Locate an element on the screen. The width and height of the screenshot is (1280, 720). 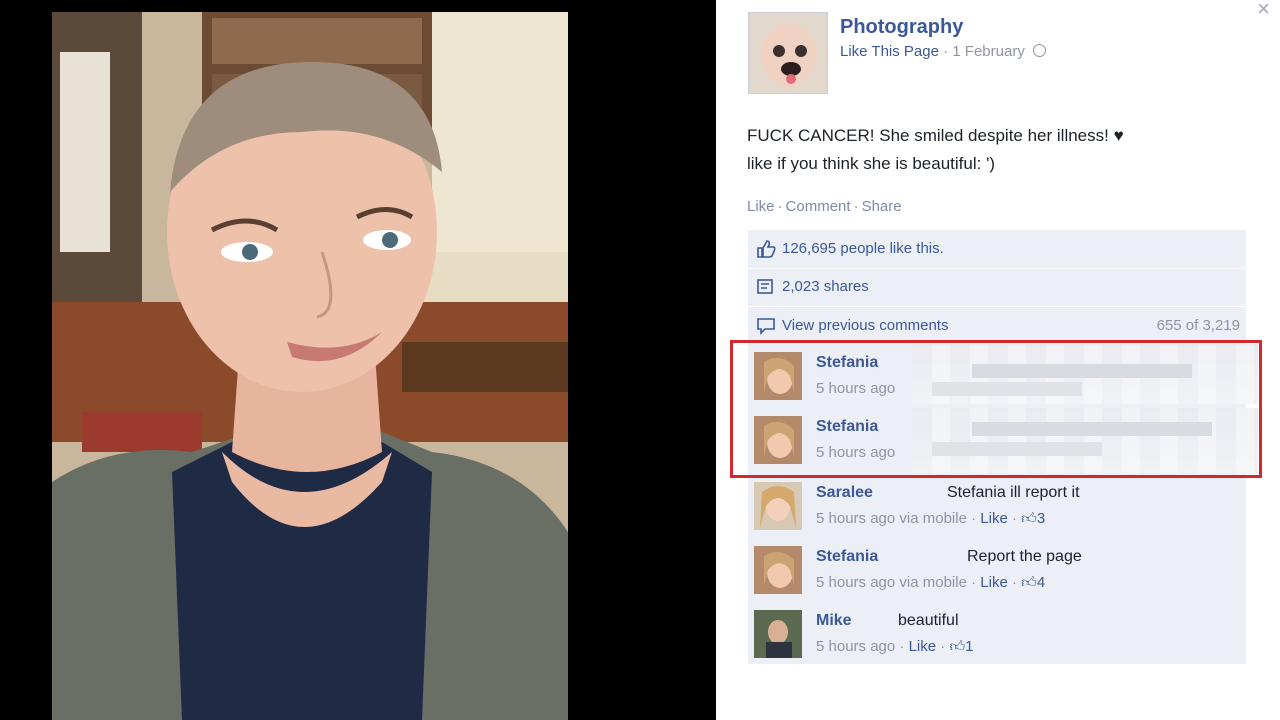
share-icon is located at coordinates (765, 286).